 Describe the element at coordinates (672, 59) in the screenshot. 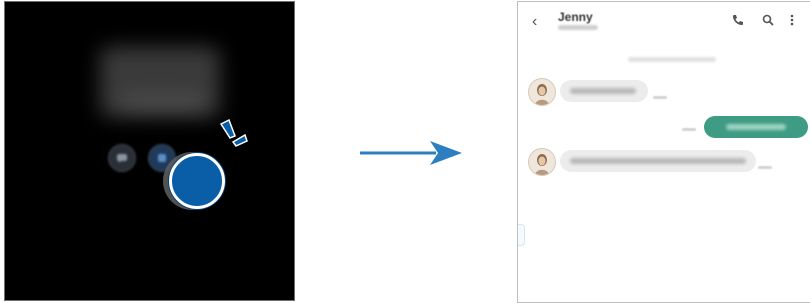

I see `date-separator-blurred` at that location.